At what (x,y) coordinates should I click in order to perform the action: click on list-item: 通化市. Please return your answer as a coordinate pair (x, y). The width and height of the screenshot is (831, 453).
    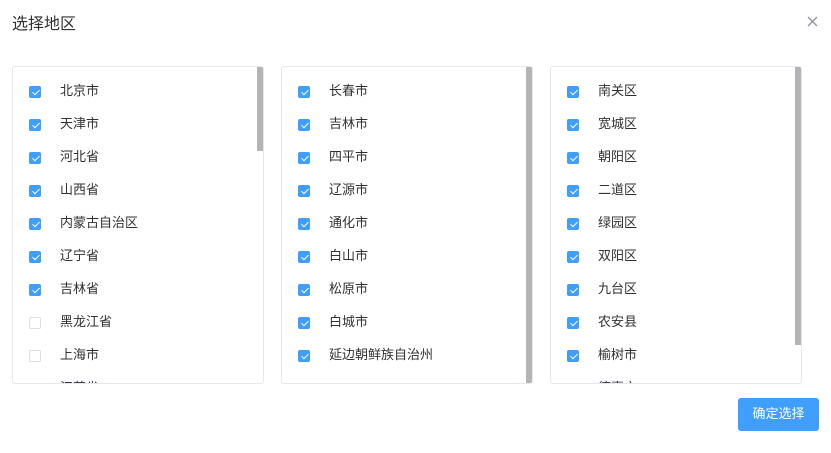
    Looking at the image, I should click on (407, 223).